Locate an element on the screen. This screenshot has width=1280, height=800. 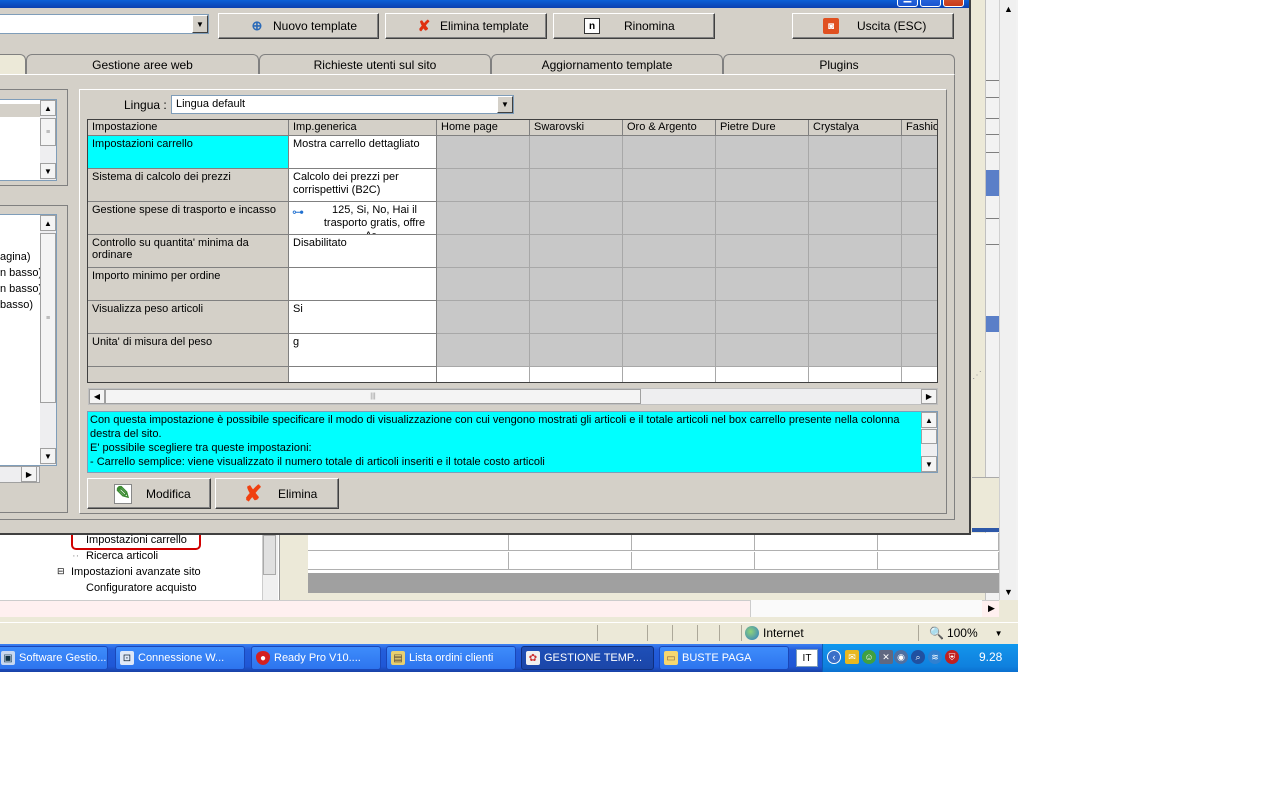
tab-gestione-aree-web: Gestione aree web is located at coordinates (142, 64).